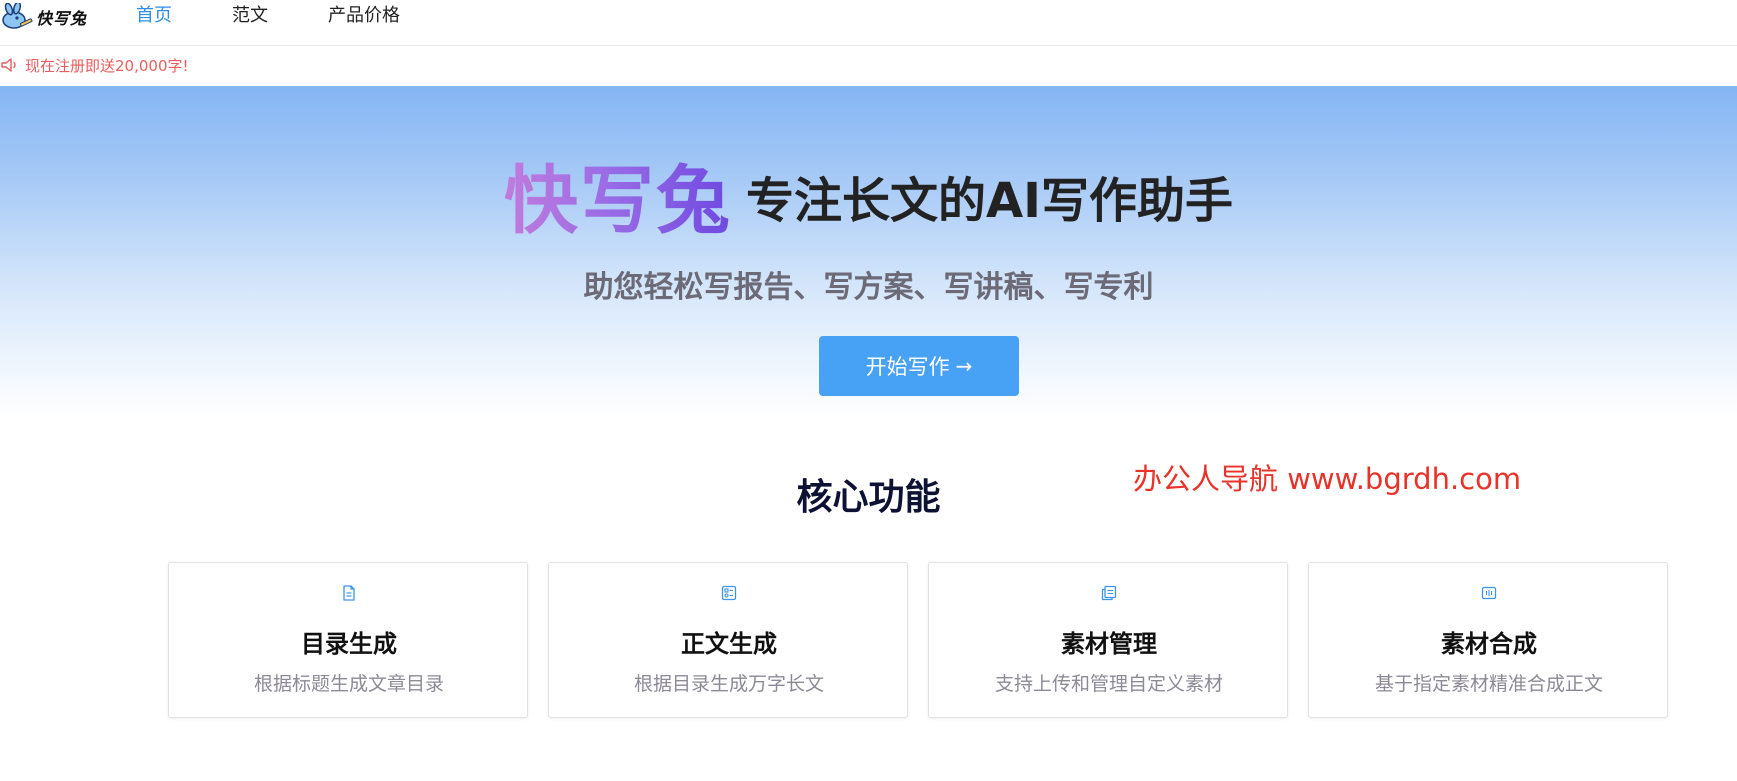 The width and height of the screenshot is (1737, 781). I want to click on start-writing-button: 开始写作 →, so click(919, 366).